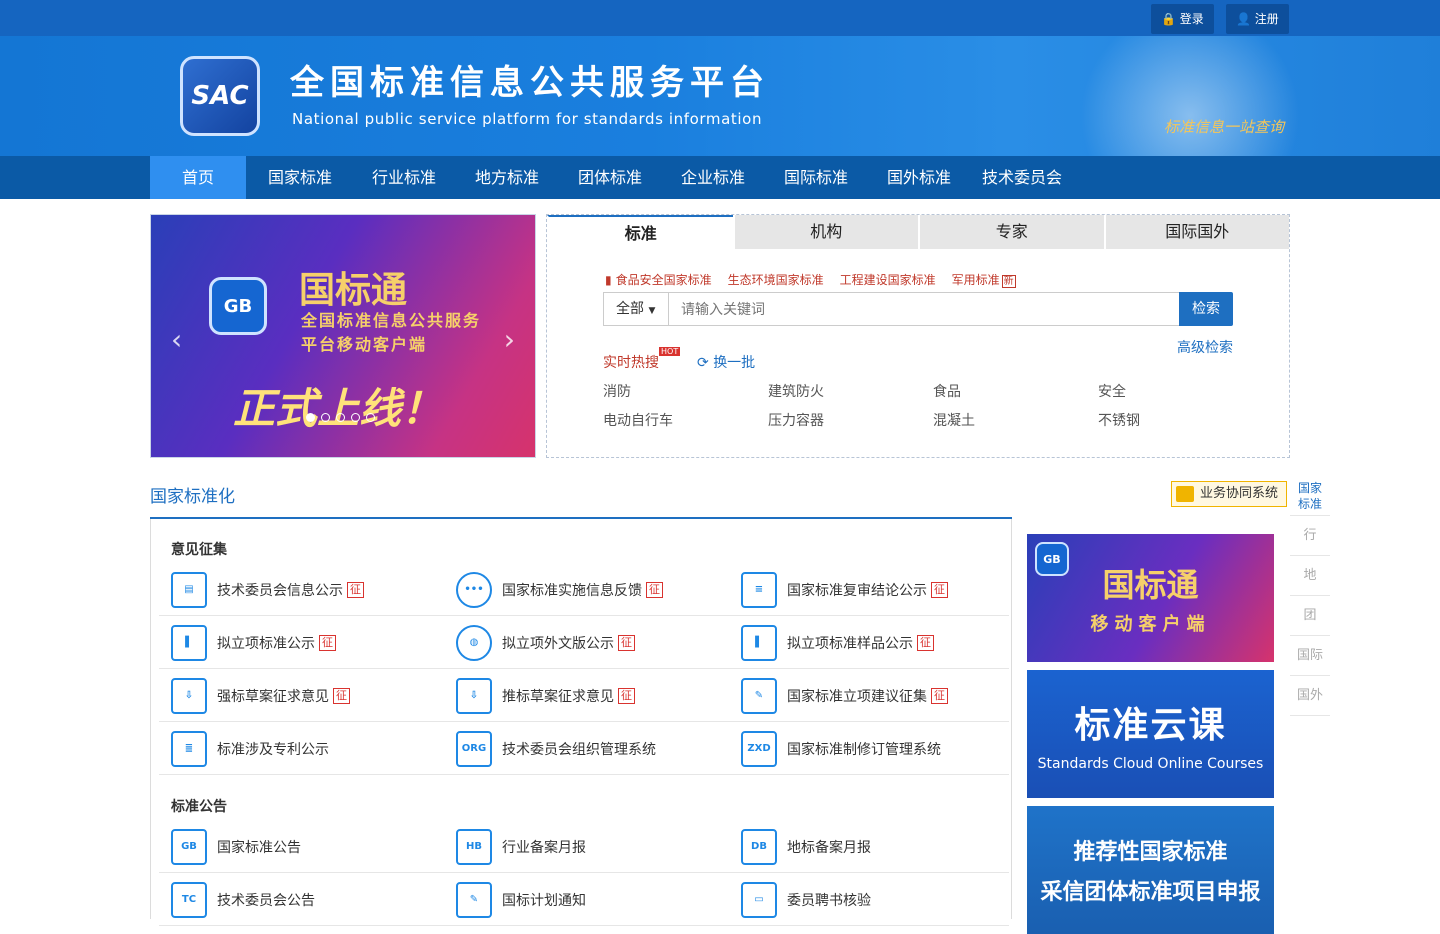 The height and width of the screenshot is (934, 1440). I want to click on list-item: ◍ 拟立项外文版公示征, so click(545, 642).